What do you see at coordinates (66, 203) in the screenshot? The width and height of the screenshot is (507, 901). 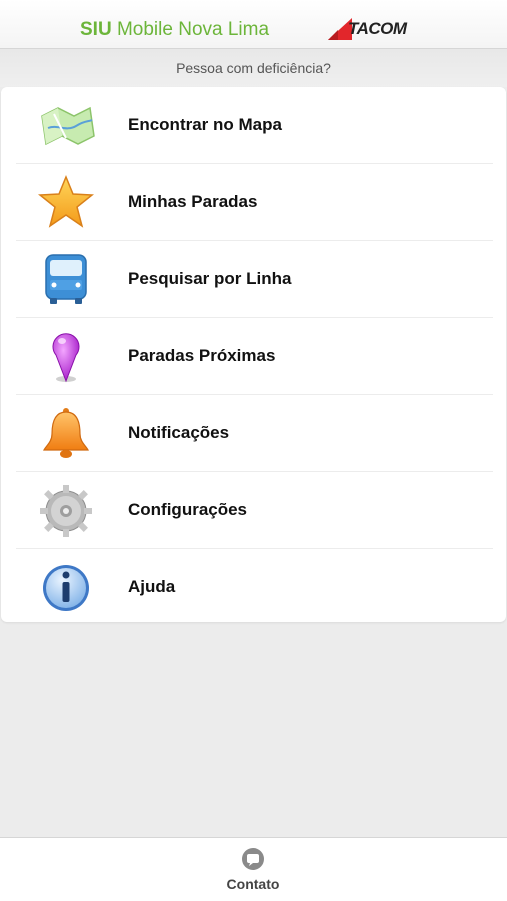 I see `star-icon` at bounding box center [66, 203].